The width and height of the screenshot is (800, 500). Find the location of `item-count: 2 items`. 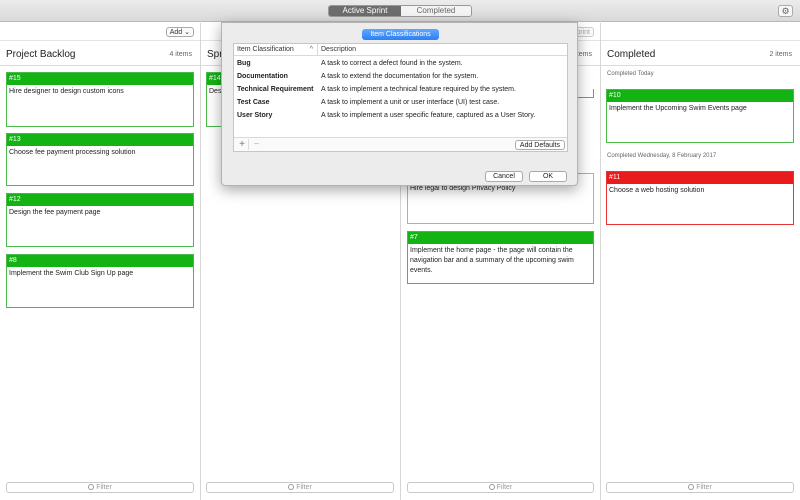

item-count: 2 items is located at coordinates (780, 54).